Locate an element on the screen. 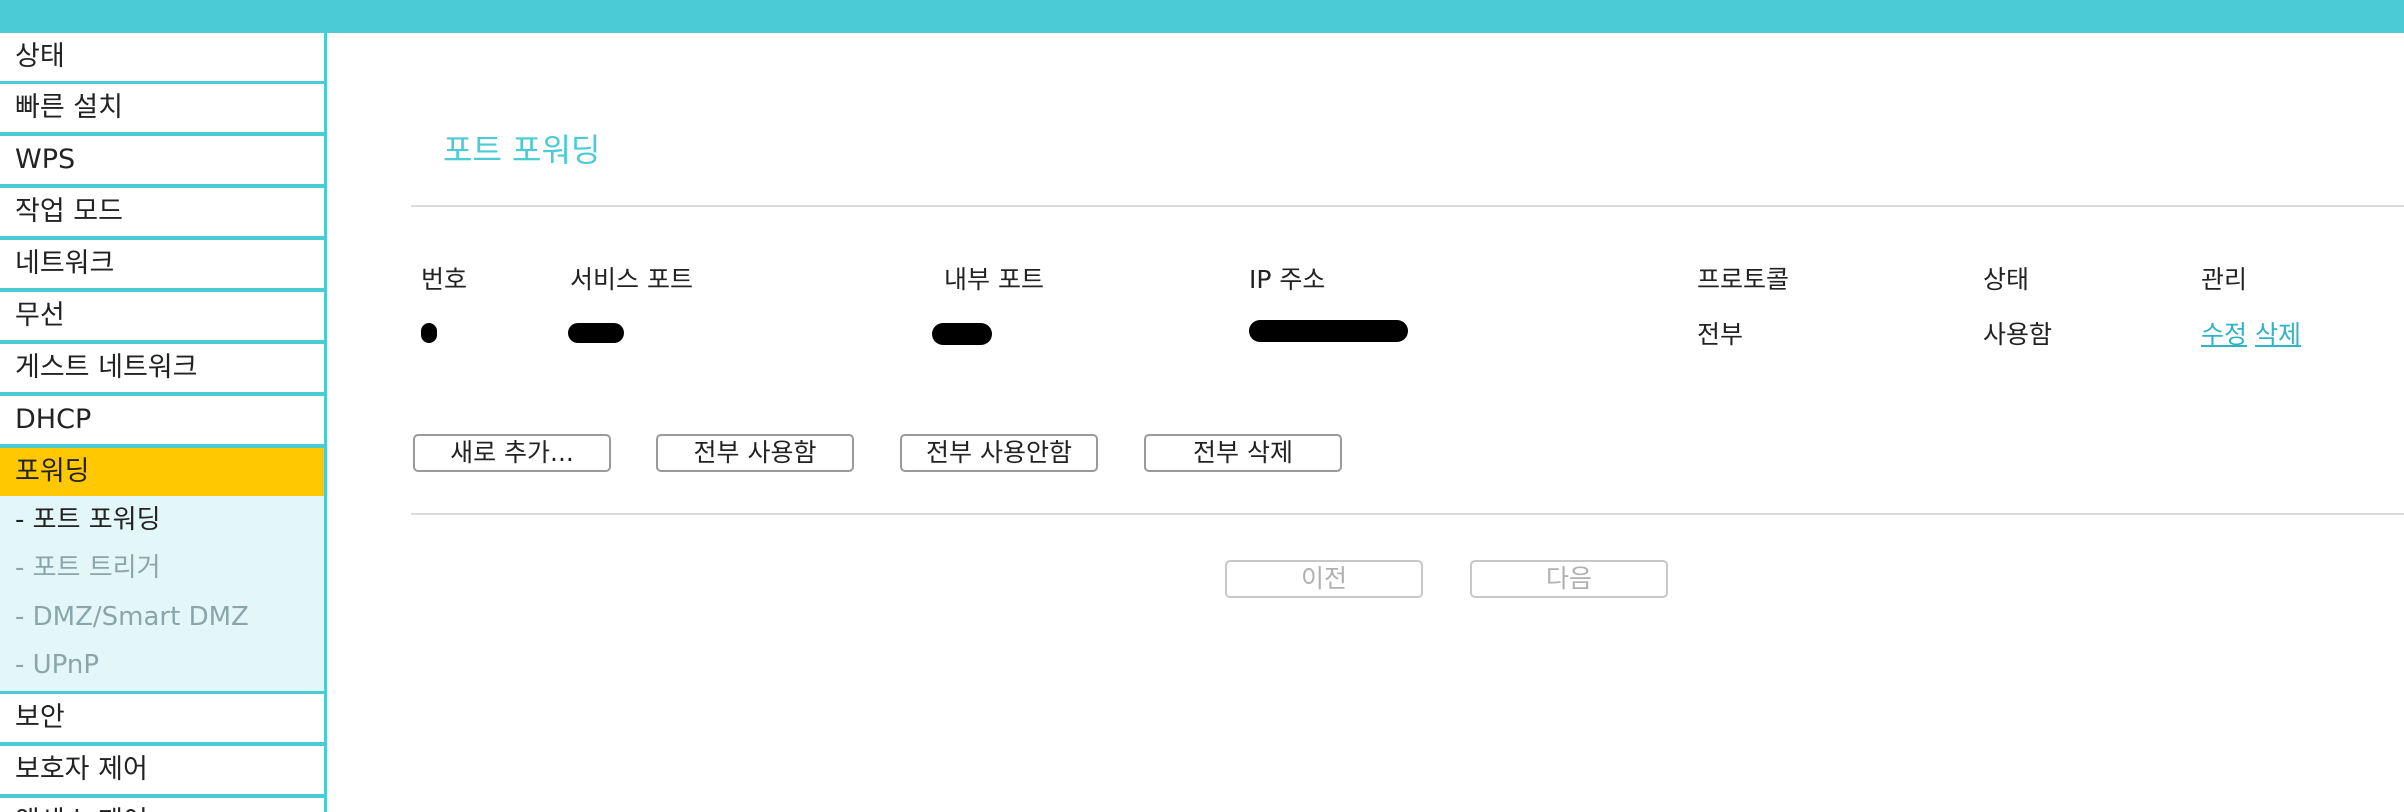 The height and width of the screenshot is (812, 2404). cell-manage: 수정 삭제 is located at coordinates (2251, 333).